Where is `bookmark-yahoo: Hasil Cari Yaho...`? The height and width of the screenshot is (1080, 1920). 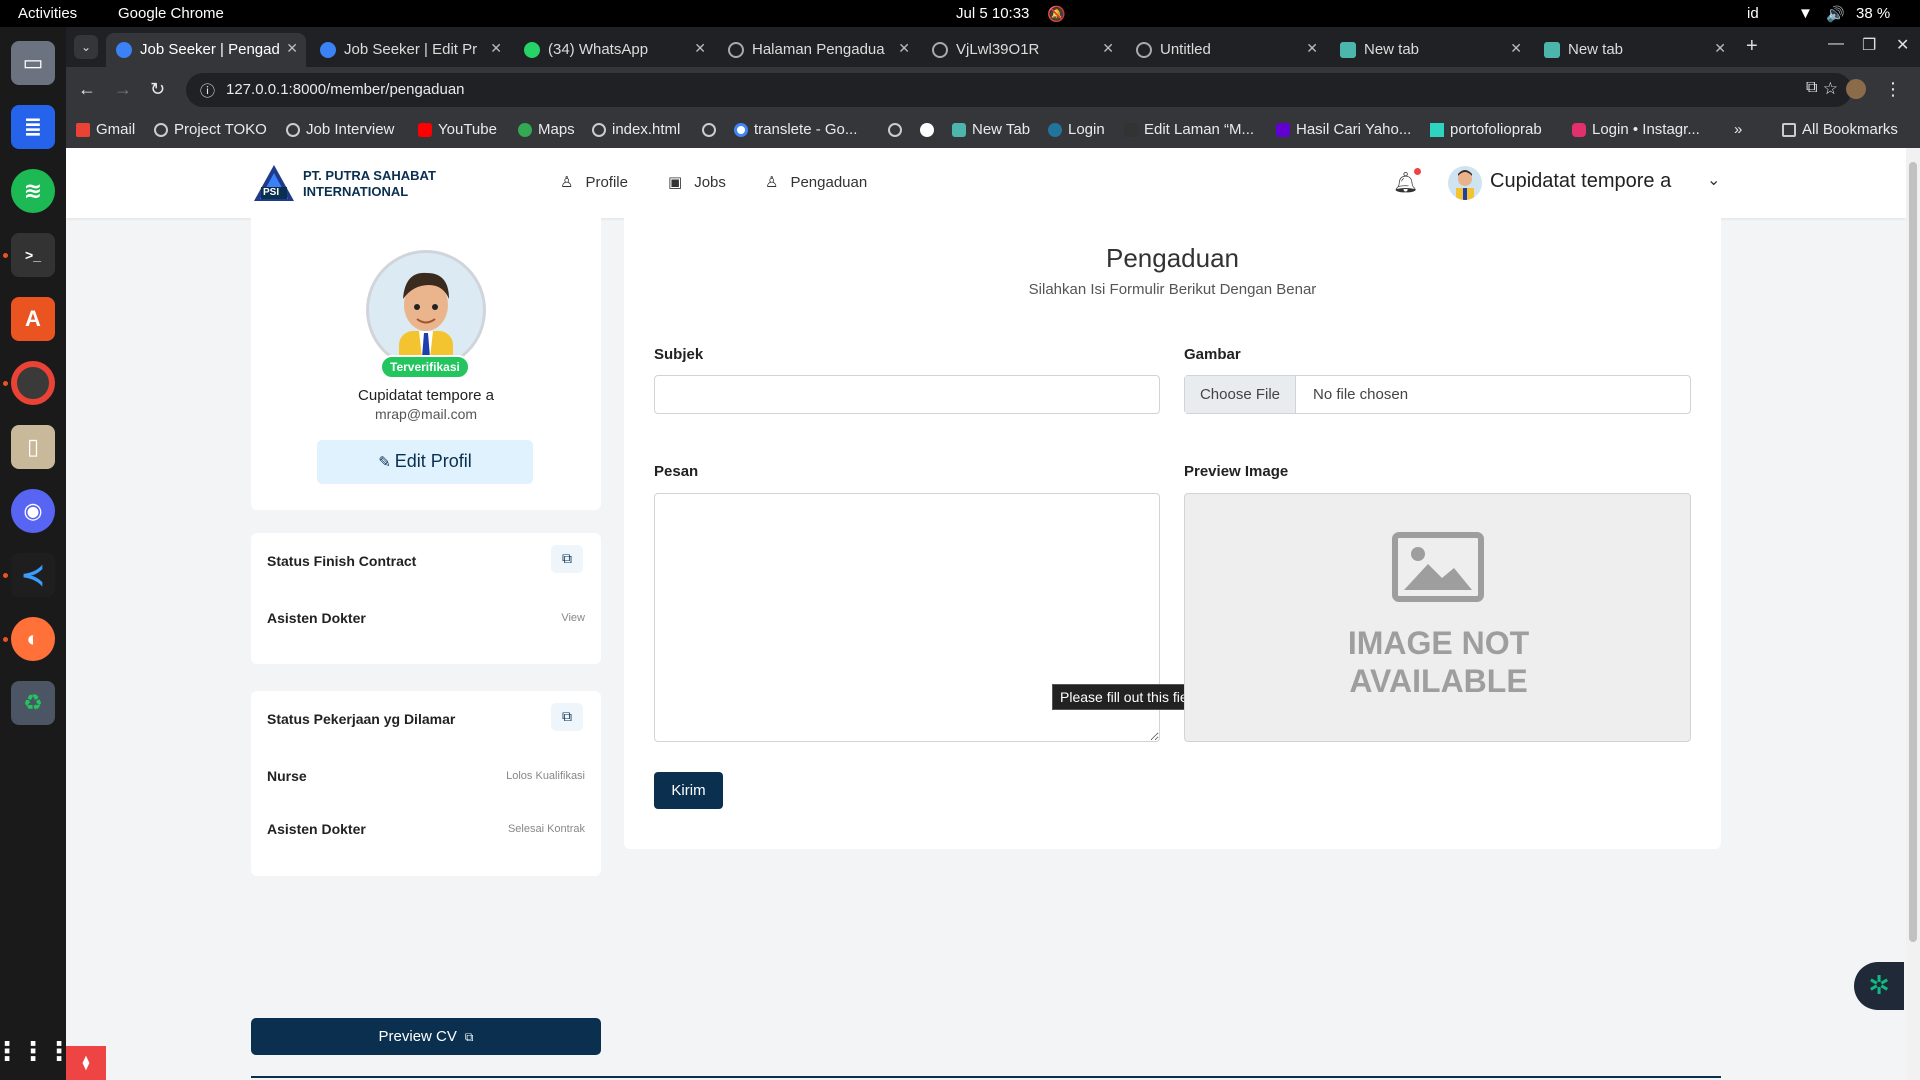 bookmark-yahoo: Hasil Cari Yaho... is located at coordinates (1343, 129).